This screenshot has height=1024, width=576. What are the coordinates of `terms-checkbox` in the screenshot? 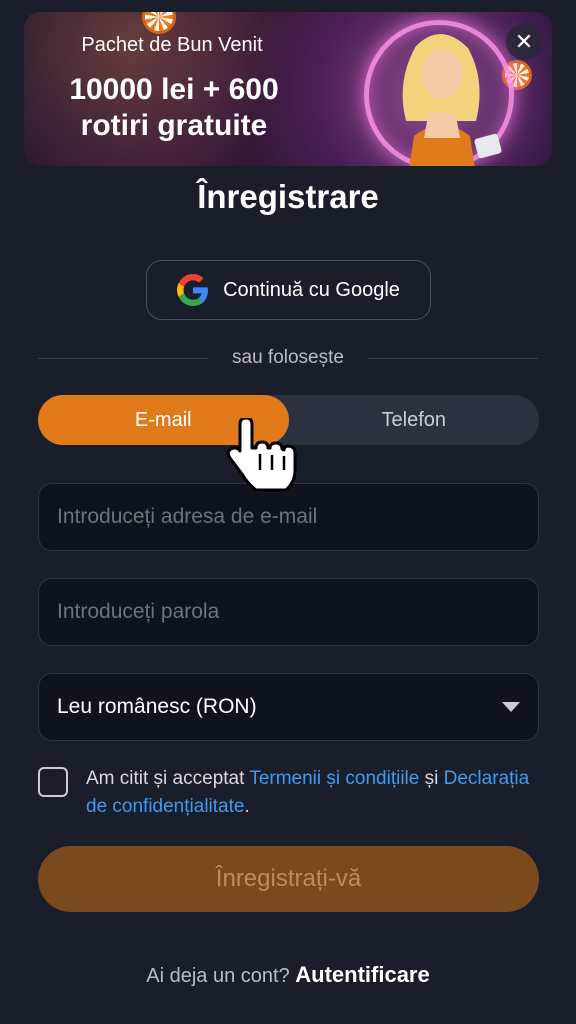 It's located at (53, 782).